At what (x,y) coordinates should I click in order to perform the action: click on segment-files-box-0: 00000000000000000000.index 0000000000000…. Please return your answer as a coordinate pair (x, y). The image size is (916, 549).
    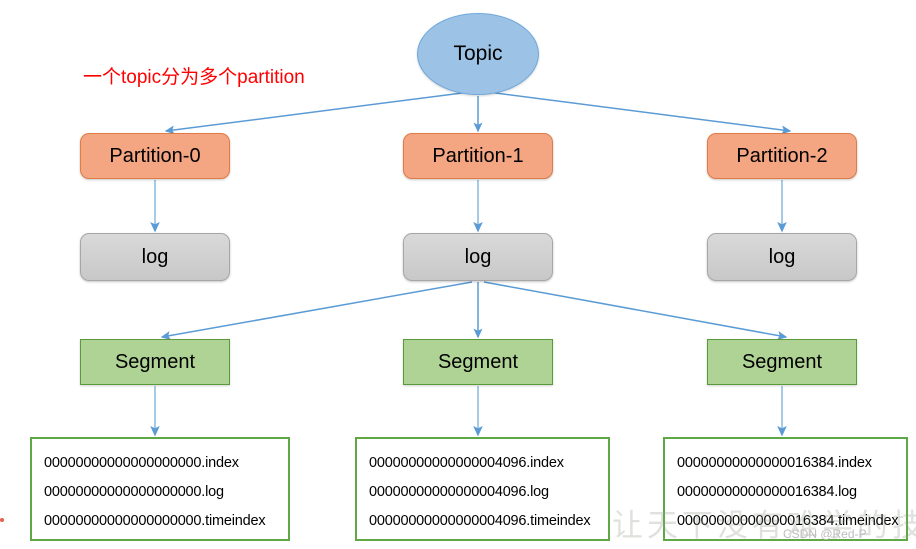
    Looking at the image, I should click on (160, 489).